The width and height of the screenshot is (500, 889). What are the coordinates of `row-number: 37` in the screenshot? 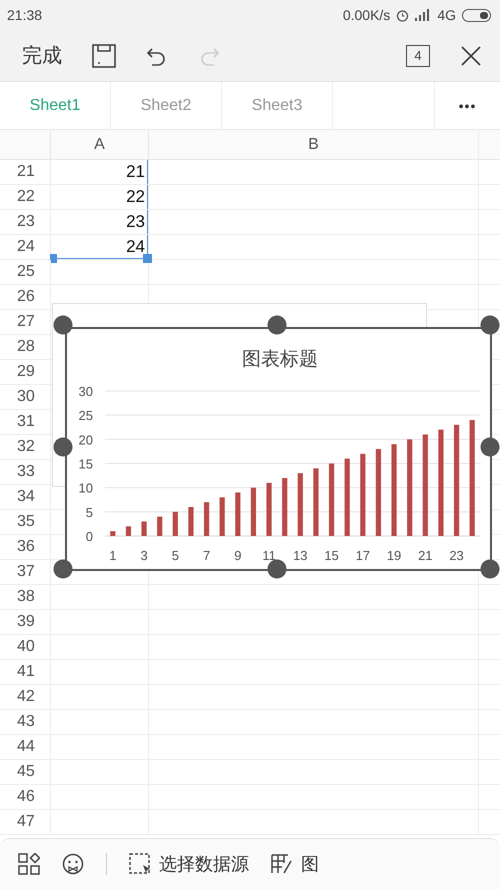 It's located at (26, 572).